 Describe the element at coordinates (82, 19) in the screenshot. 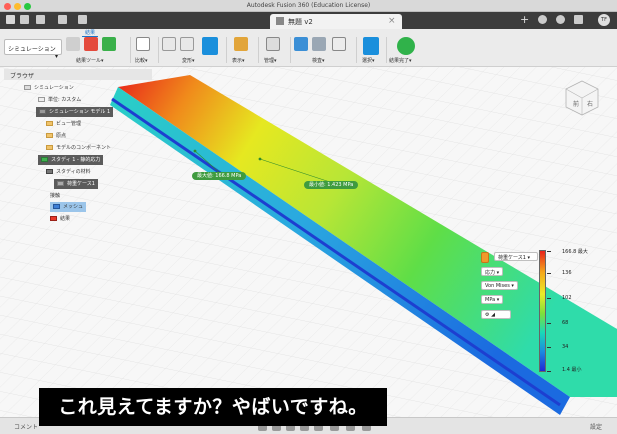

I see `redo-icon` at that location.